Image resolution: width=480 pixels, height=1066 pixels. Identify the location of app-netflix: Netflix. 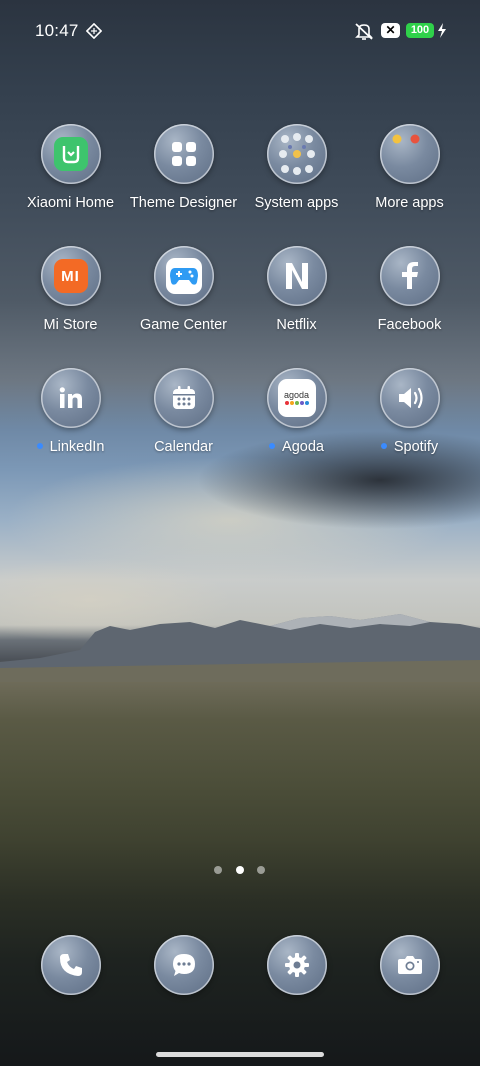
(296, 289).